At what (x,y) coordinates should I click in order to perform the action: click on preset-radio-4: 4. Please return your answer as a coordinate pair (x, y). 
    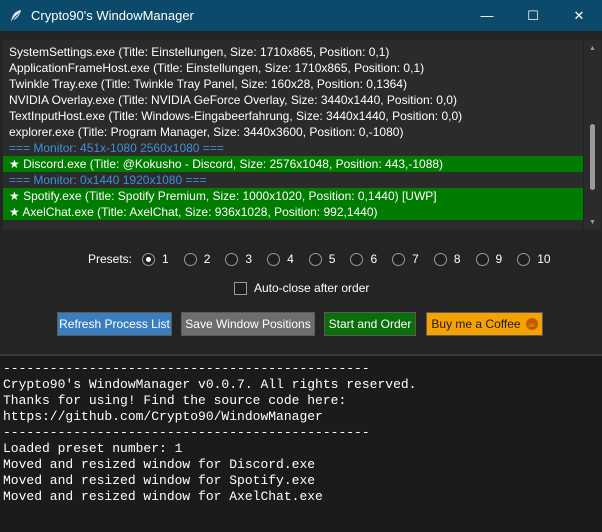
    Looking at the image, I should click on (280, 259).